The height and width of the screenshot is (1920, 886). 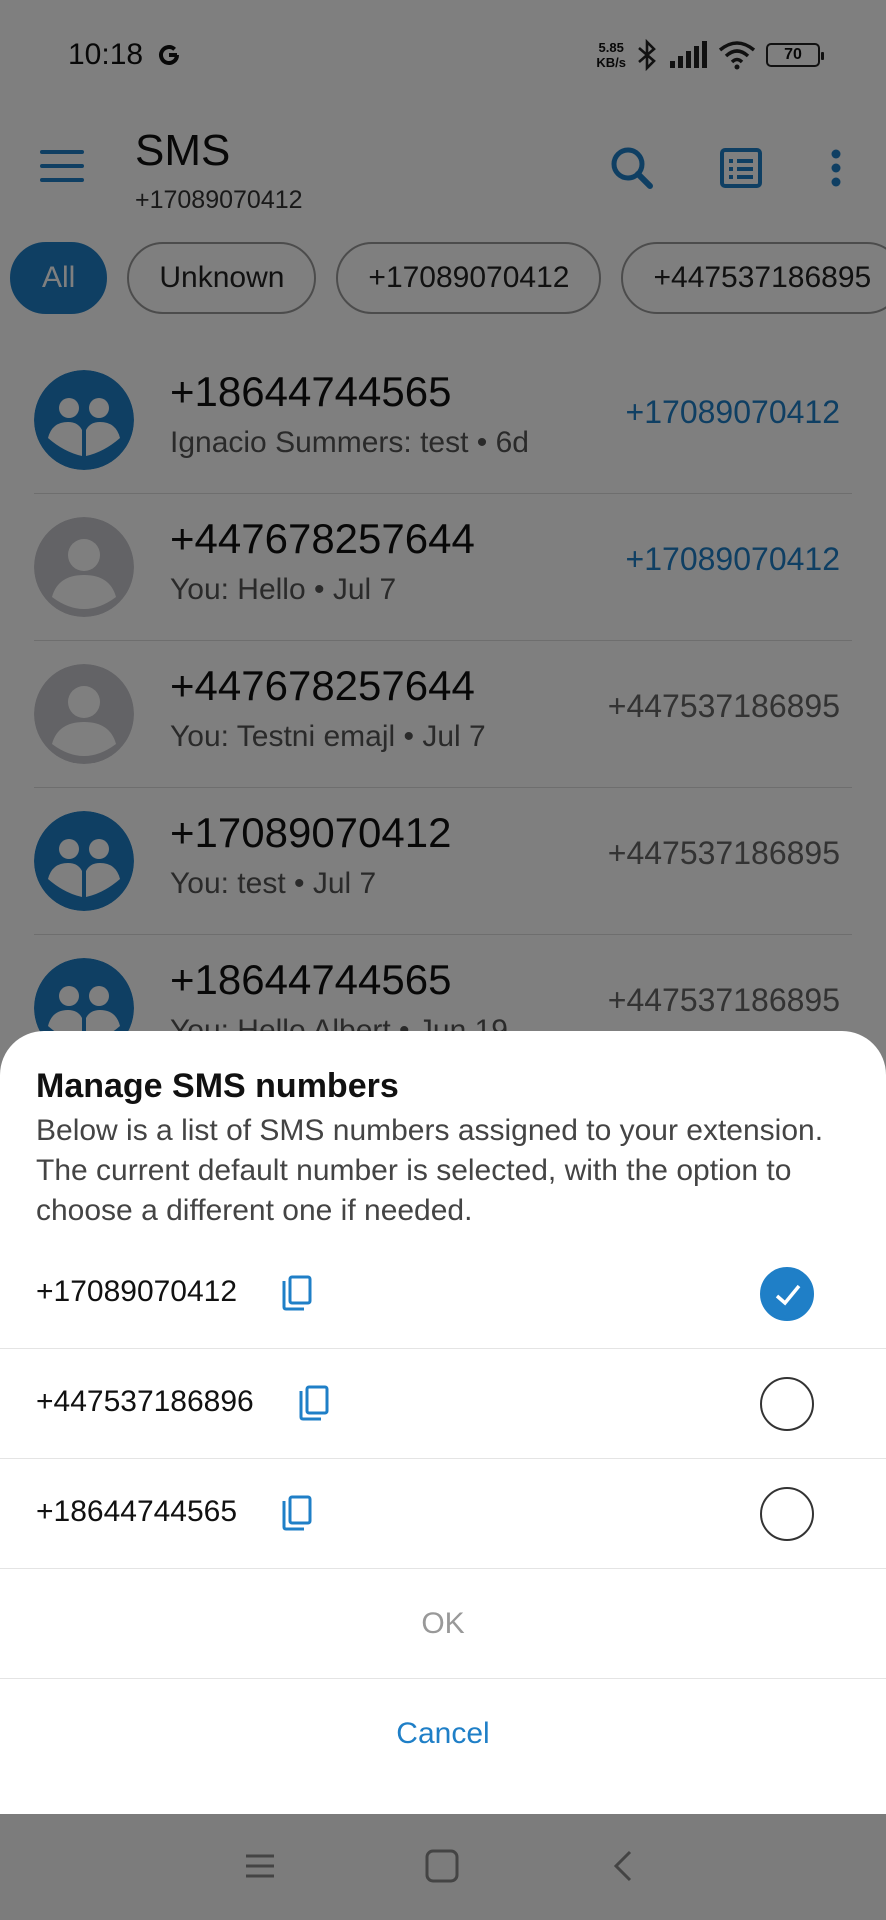 What do you see at coordinates (443, 1404) in the screenshot?
I see `sms-number-option: +447537186896` at bounding box center [443, 1404].